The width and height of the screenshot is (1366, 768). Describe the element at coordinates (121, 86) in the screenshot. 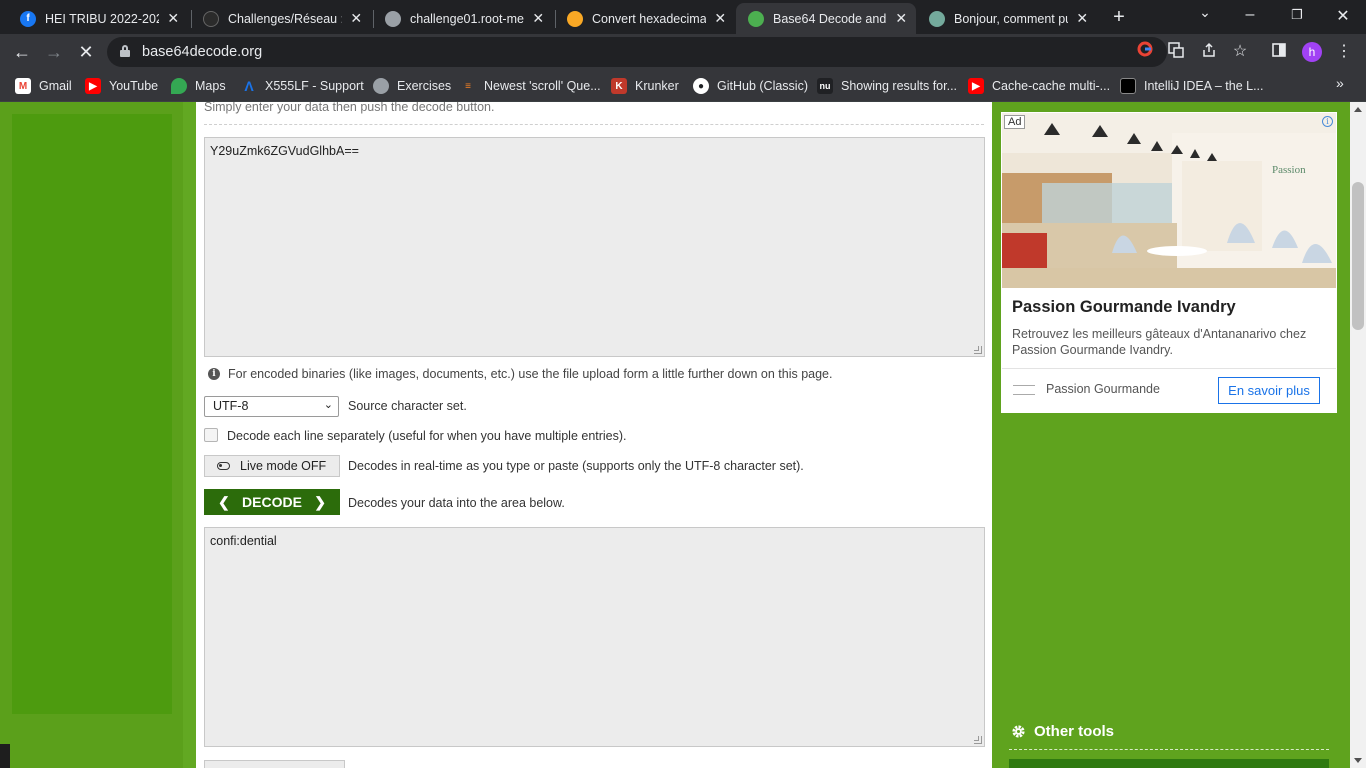

I see `bookmark-youtube: ▶ YouTube` at that location.